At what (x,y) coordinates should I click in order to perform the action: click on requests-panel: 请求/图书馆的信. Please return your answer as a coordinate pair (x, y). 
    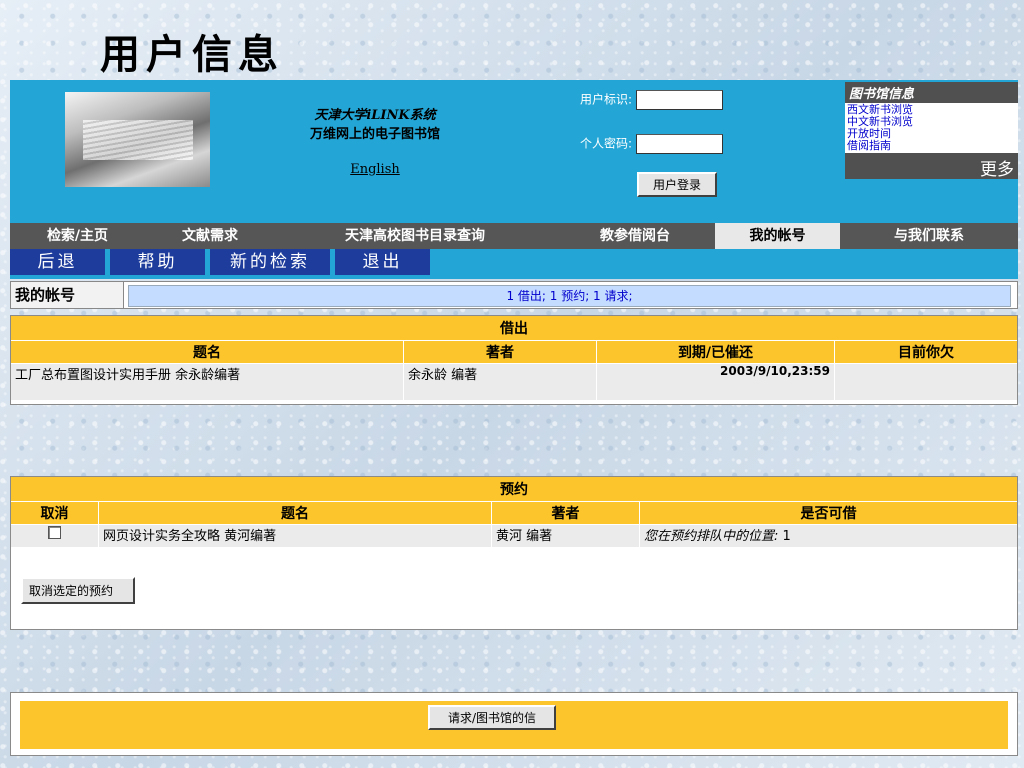
    Looking at the image, I should click on (514, 724).